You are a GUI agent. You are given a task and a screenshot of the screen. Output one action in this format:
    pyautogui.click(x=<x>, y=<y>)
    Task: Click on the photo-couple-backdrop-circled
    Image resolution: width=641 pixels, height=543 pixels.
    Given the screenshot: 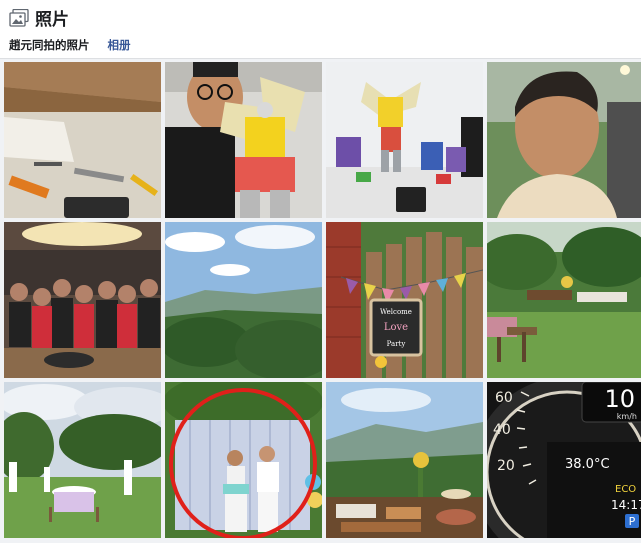 What is the action you would take?
    pyautogui.click(x=243, y=460)
    